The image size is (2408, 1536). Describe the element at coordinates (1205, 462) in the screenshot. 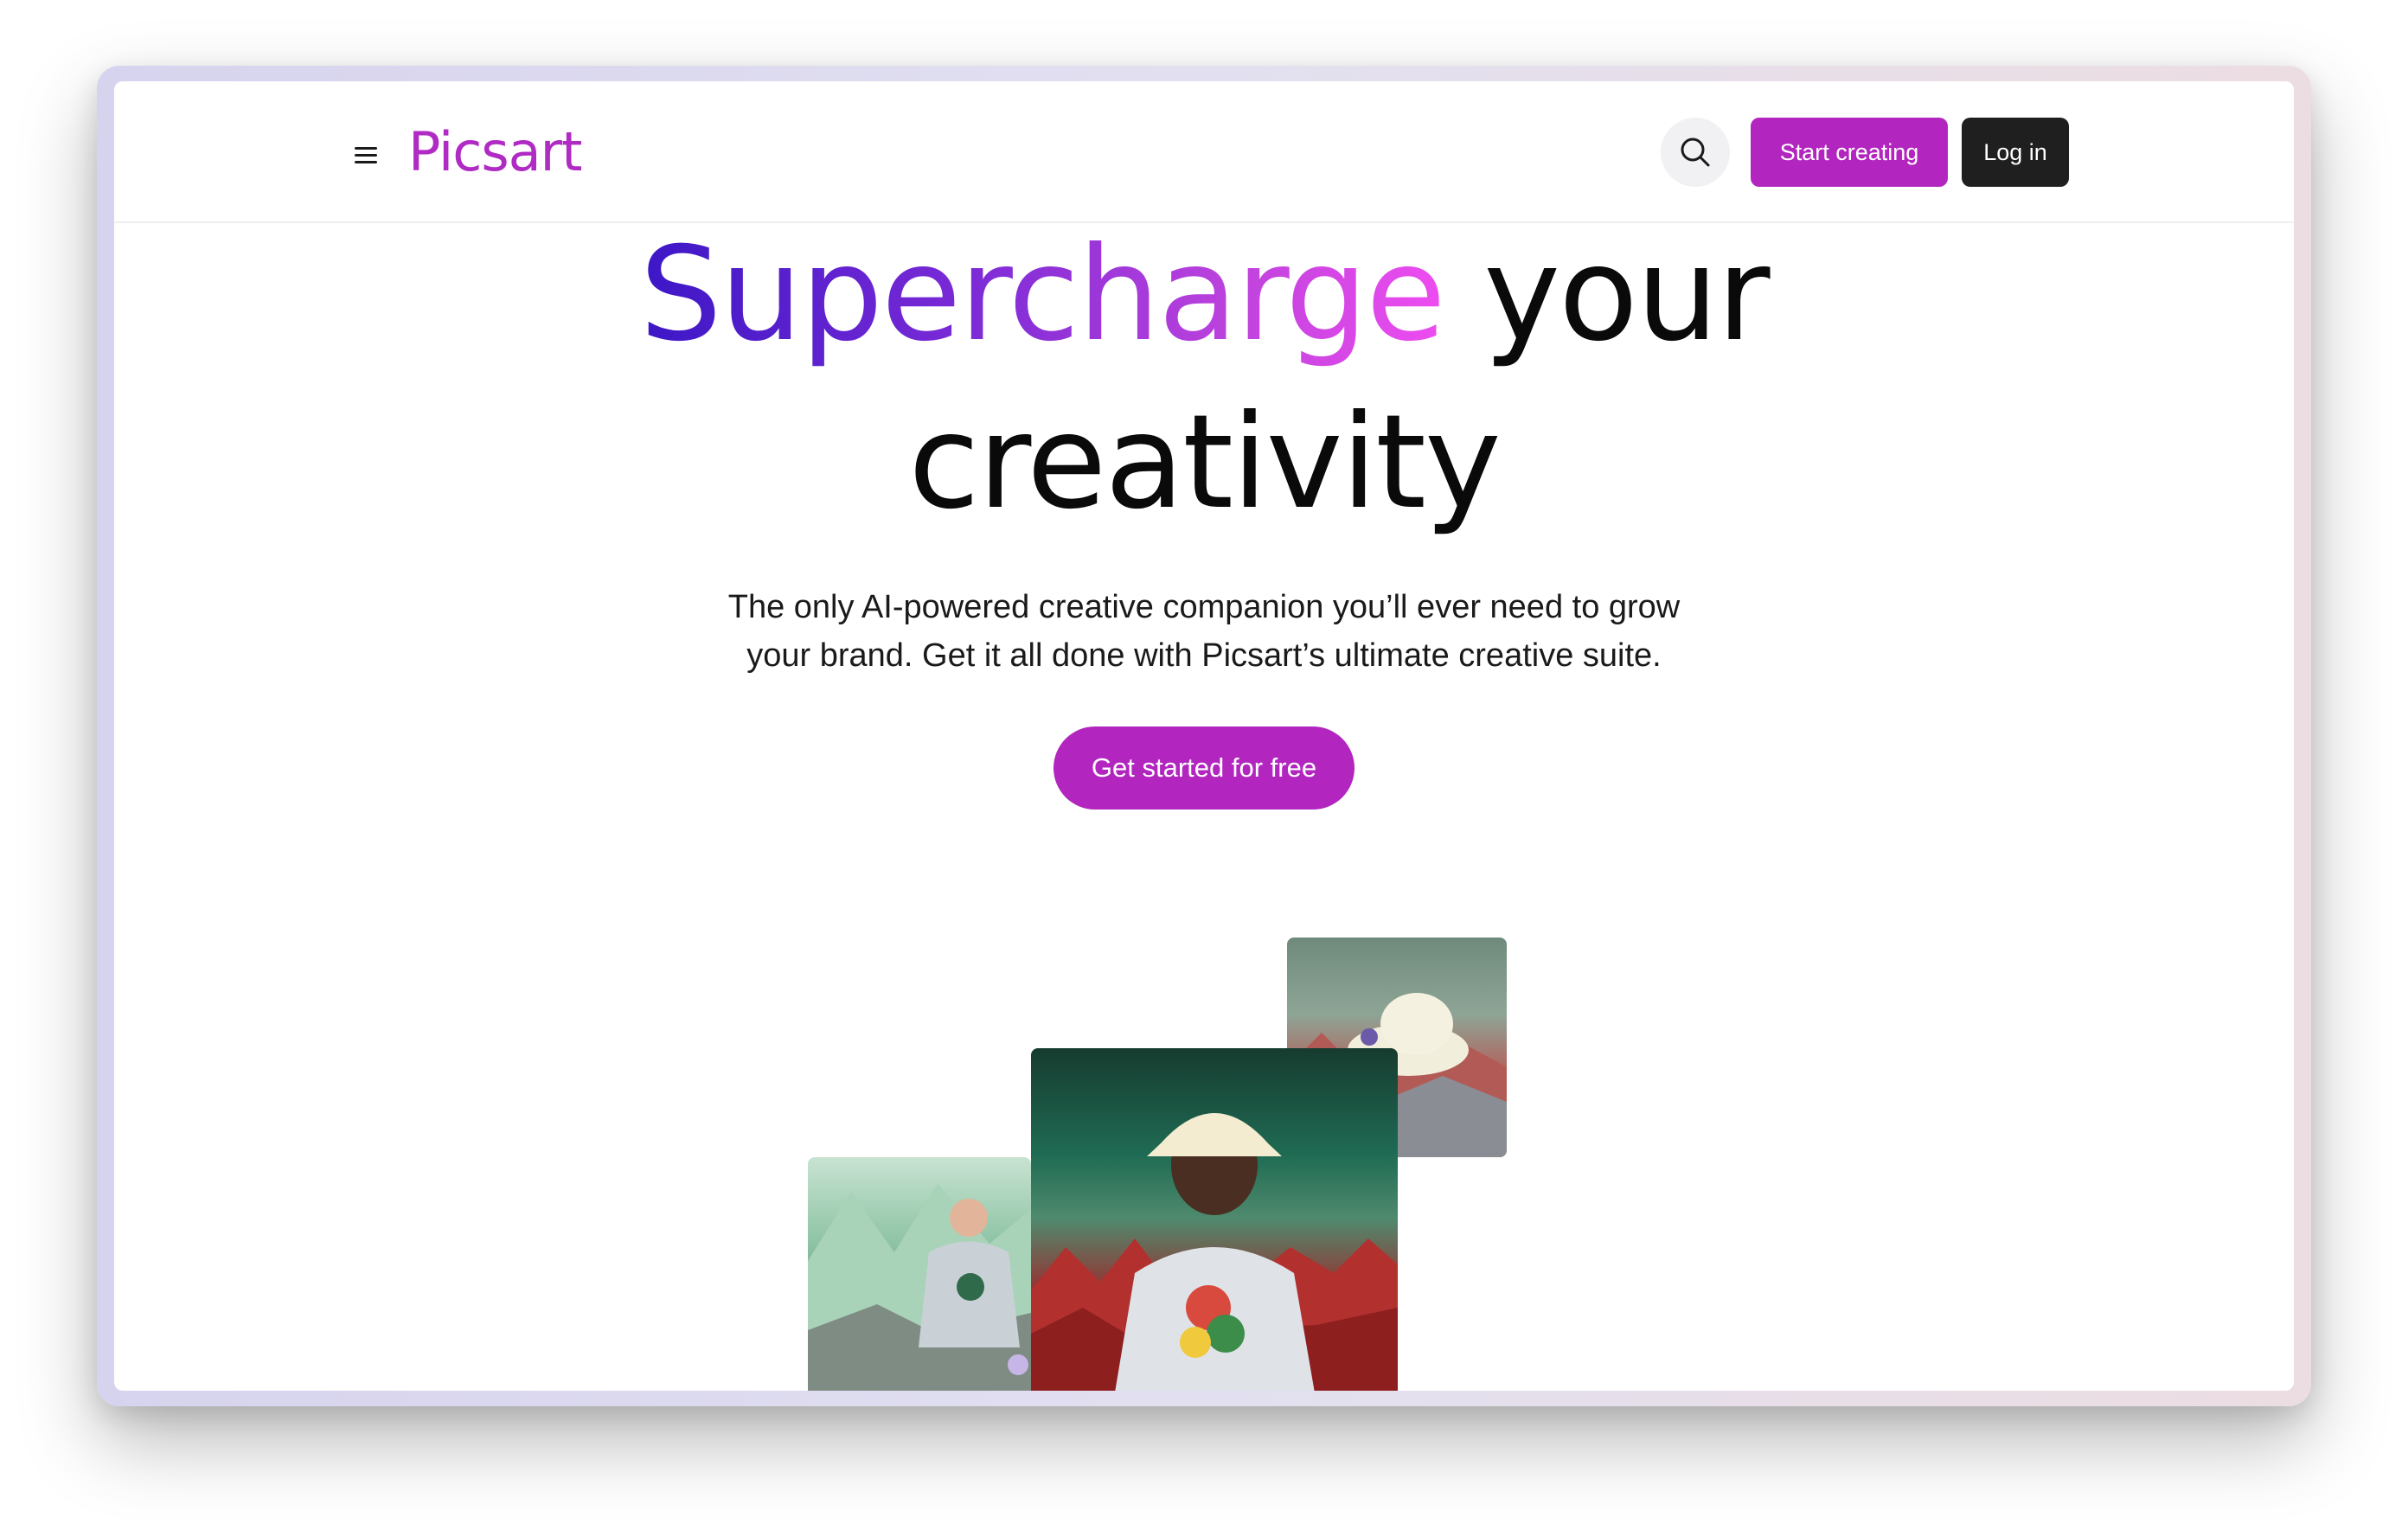

I see `hero-title-line2: creativity` at that location.